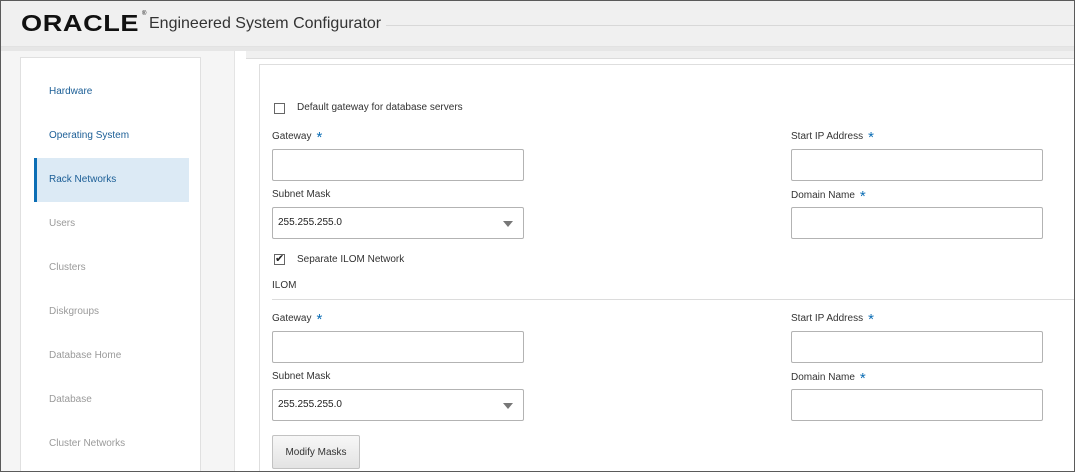 This screenshot has height=472, width=1075. I want to click on sidebar-item-database-home: Database Home, so click(111, 356).